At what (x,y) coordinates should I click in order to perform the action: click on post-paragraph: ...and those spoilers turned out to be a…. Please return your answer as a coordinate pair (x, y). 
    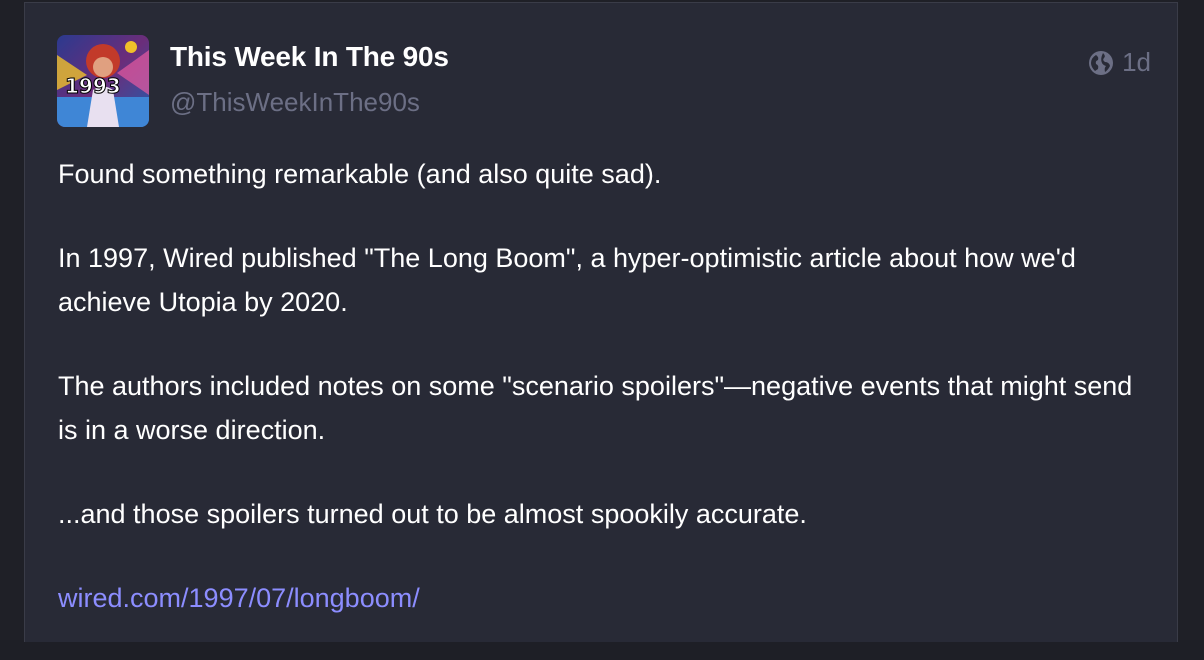
    Looking at the image, I should click on (432, 514).